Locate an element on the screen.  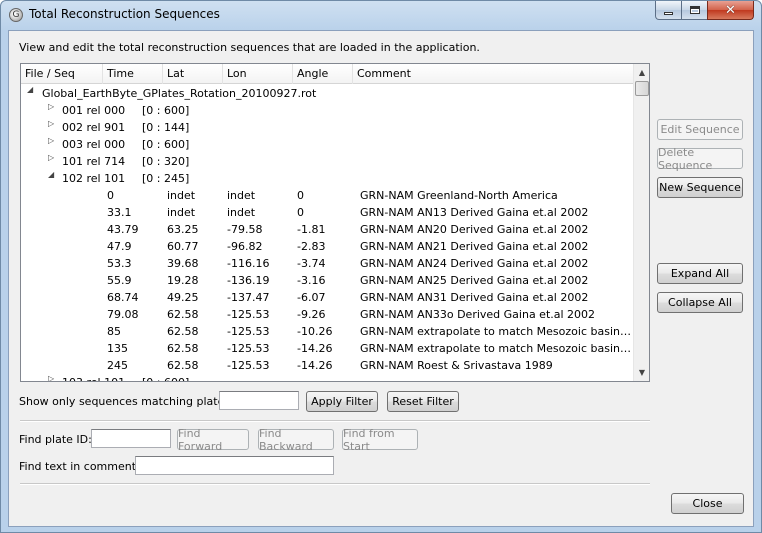
pole-time: 68.74 is located at coordinates (123, 297).